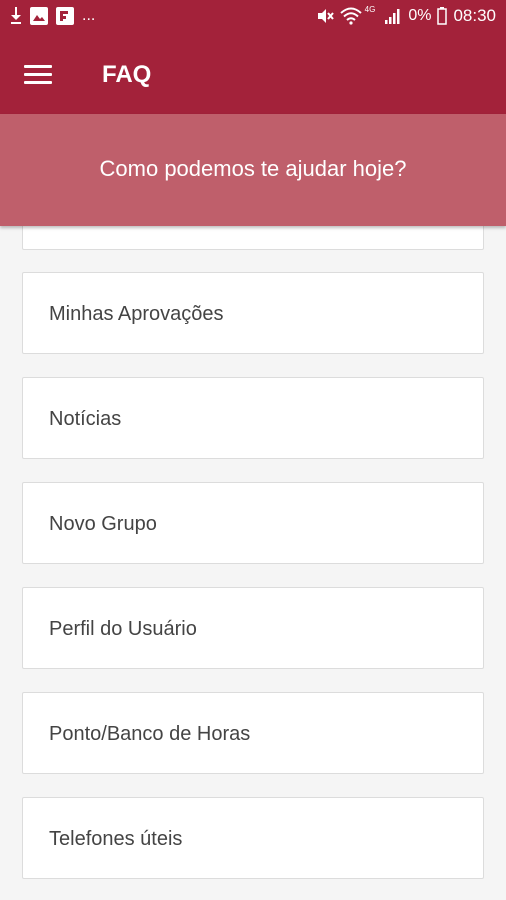  What do you see at coordinates (39, 16) in the screenshot?
I see `image-notification-icon` at bounding box center [39, 16].